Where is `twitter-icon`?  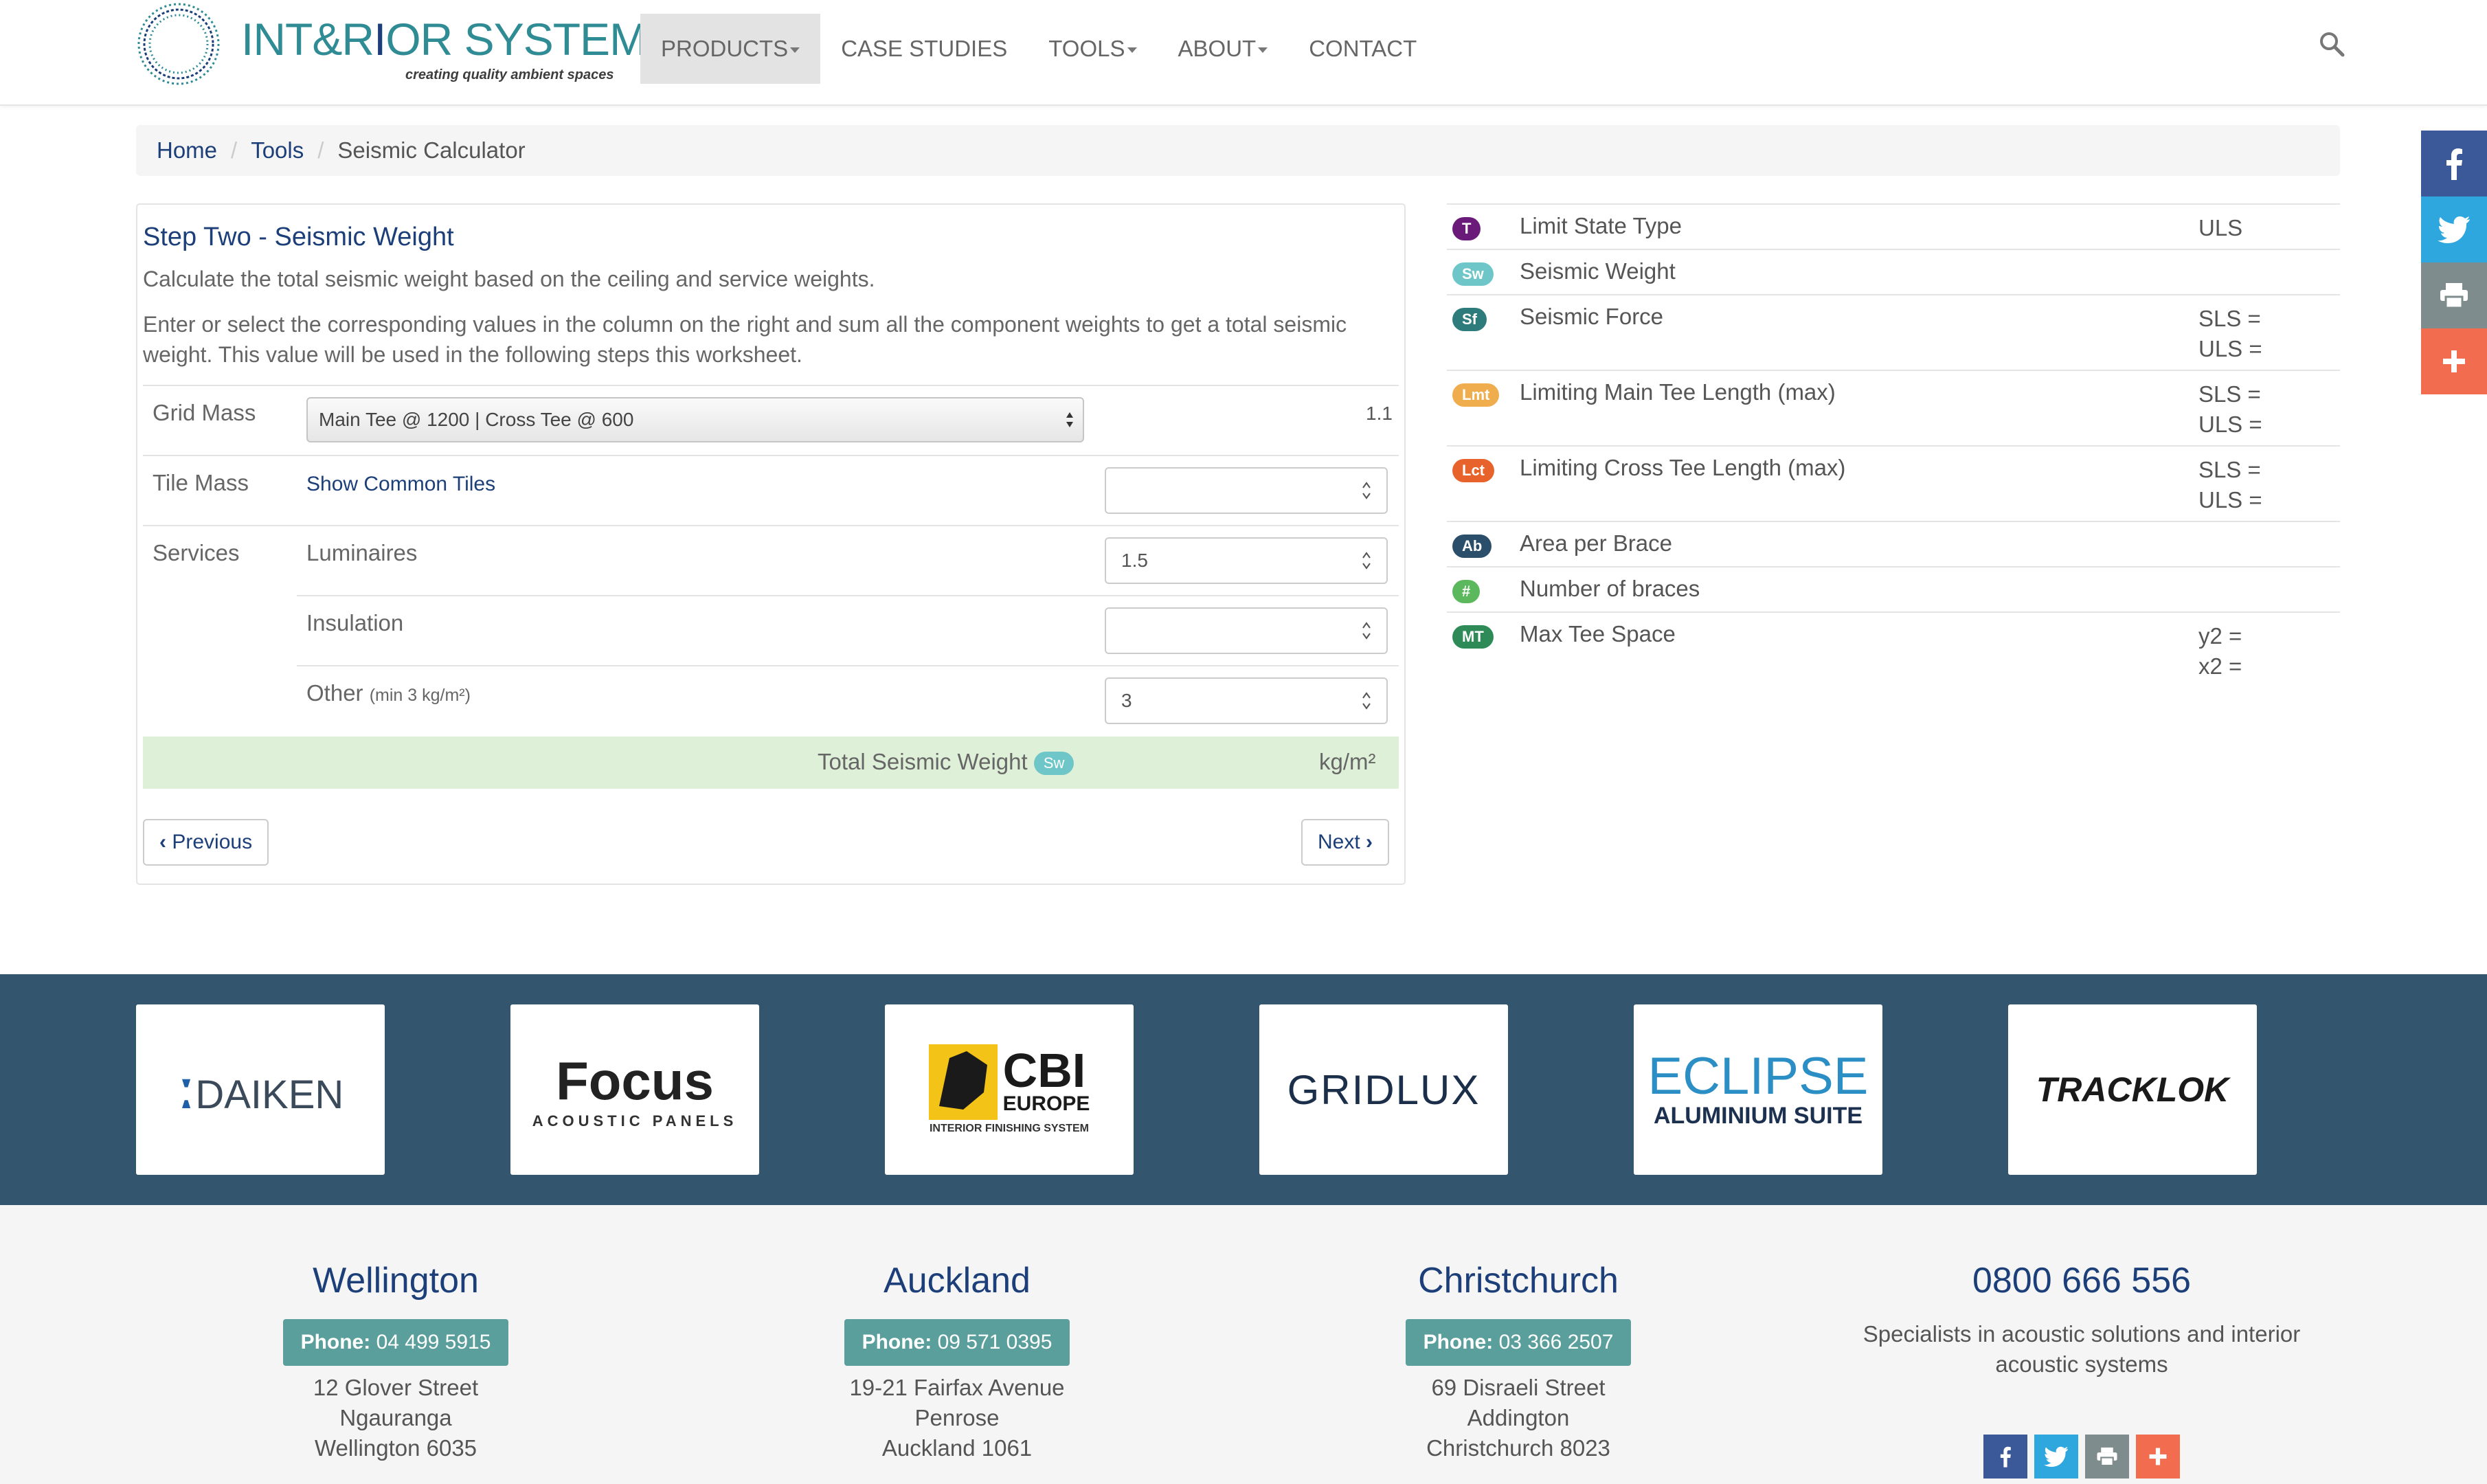 twitter-icon is located at coordinates (2056, 1456).